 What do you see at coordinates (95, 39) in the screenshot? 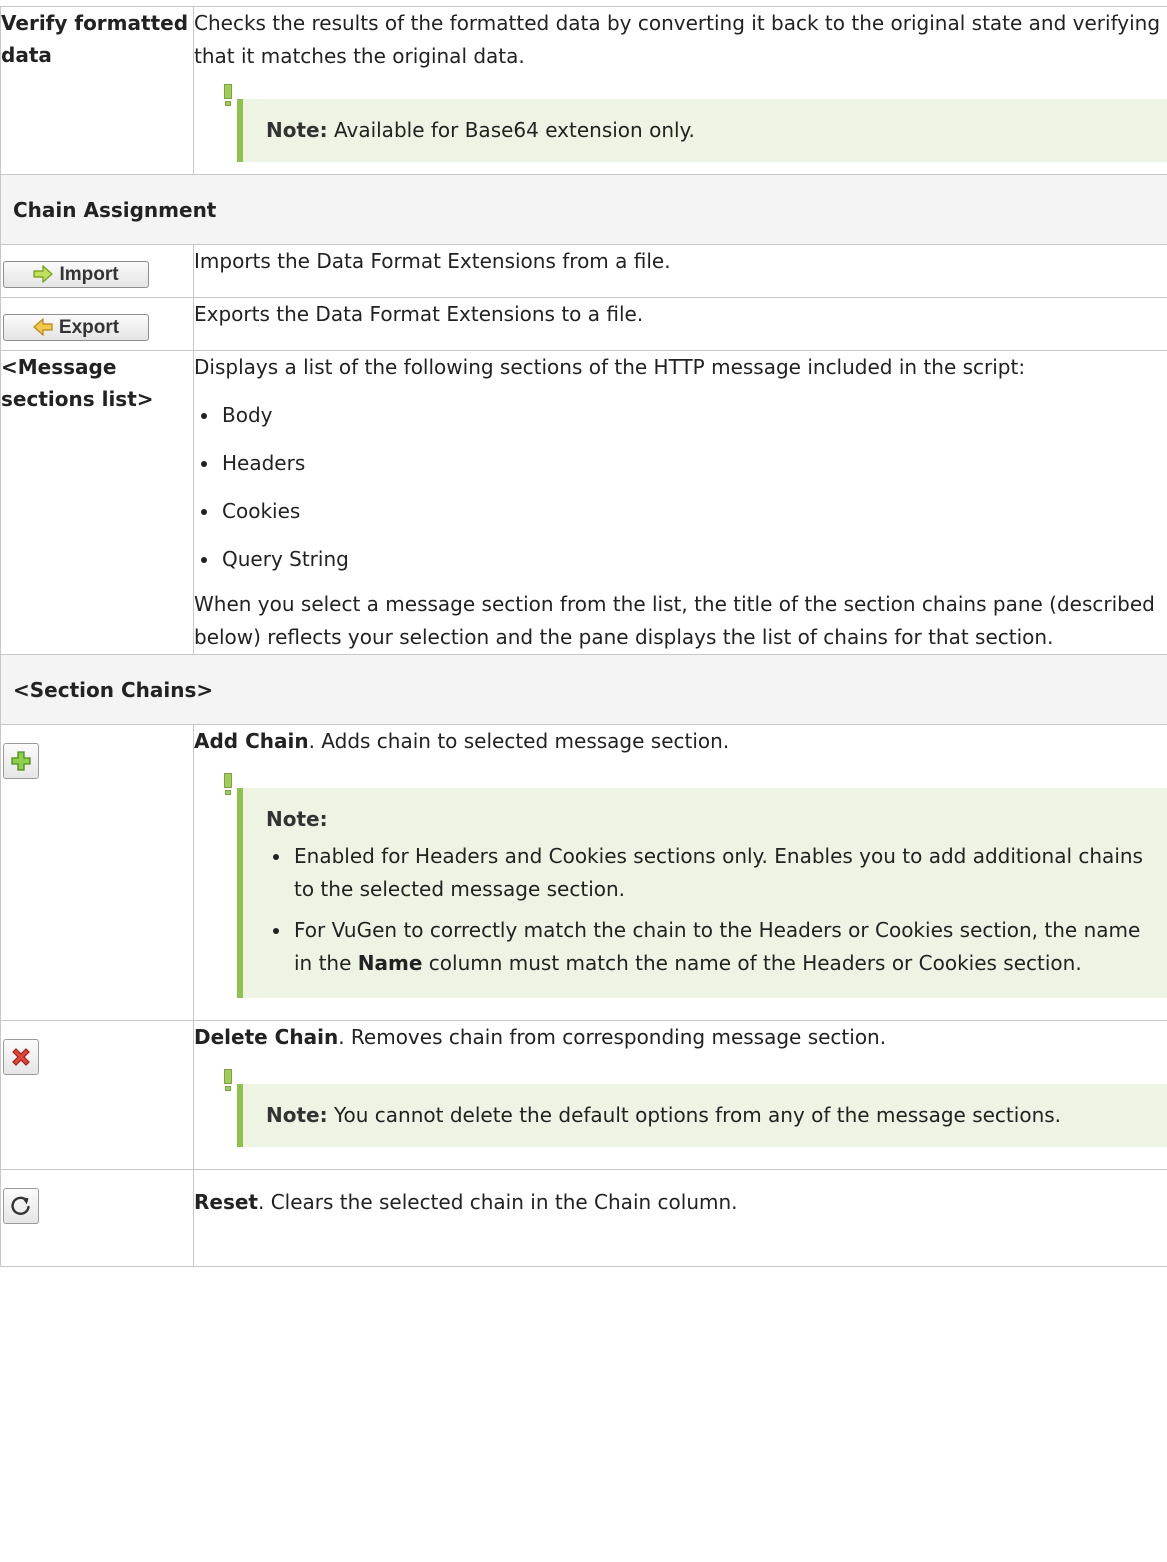
I see `verify-formatted-data-label: Verify formatted data` at bounding box center [95, 39].